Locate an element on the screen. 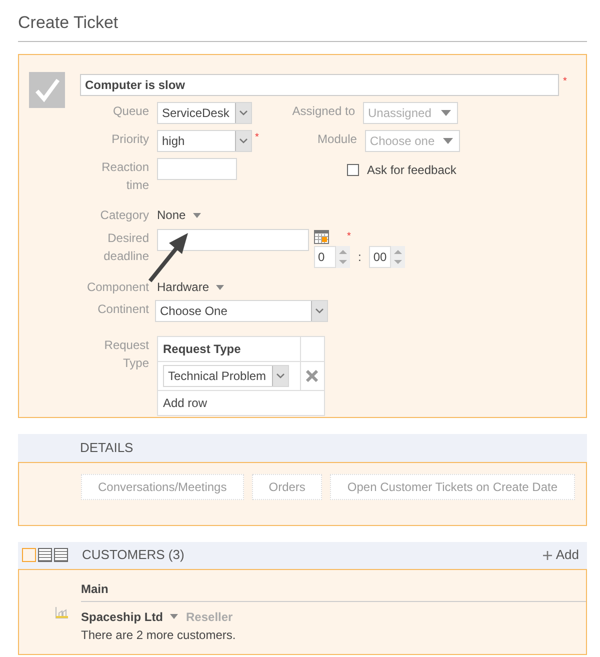  column-header: Request Type is located at coordinates (229, 348).